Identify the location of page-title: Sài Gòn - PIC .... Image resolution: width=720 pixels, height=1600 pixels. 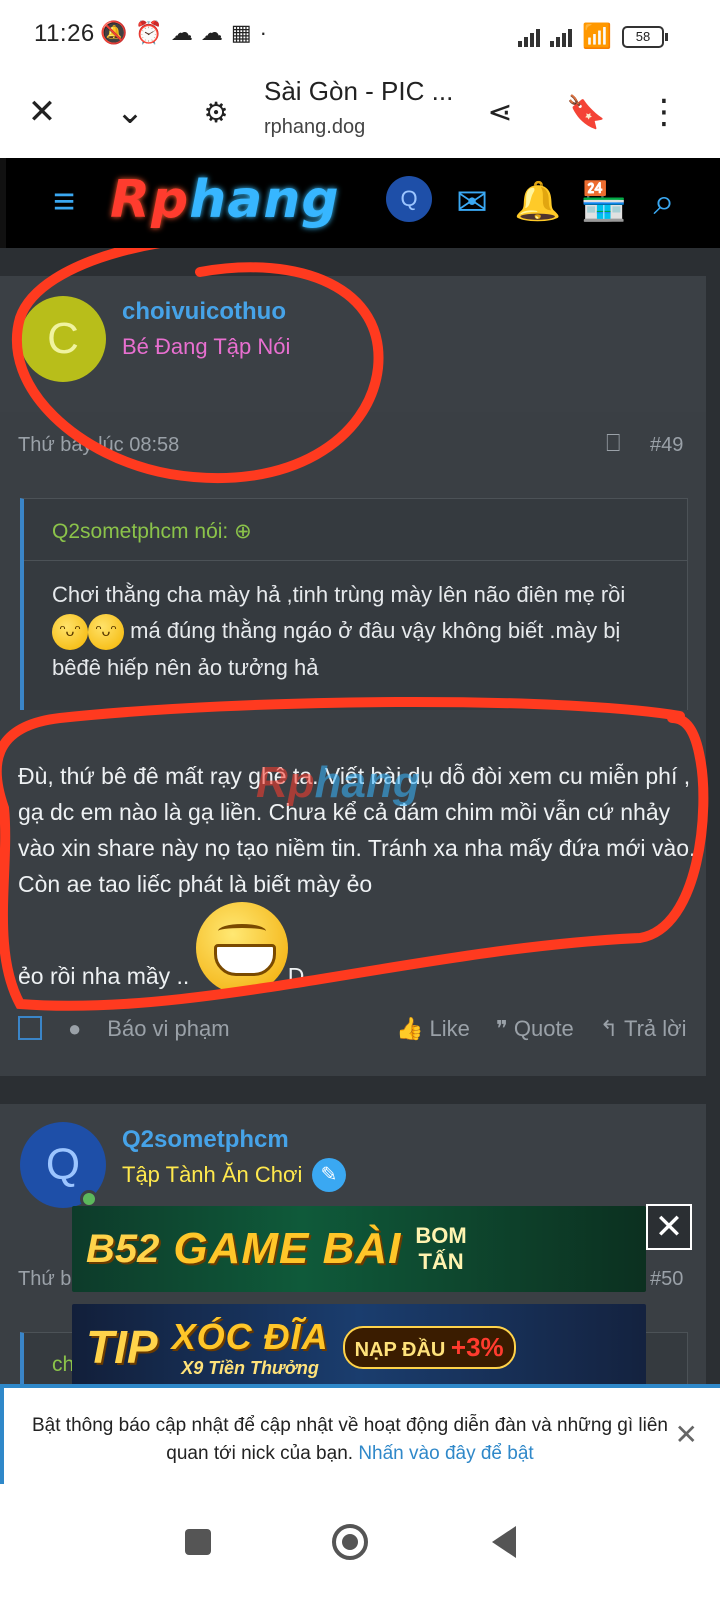
(358, 91).